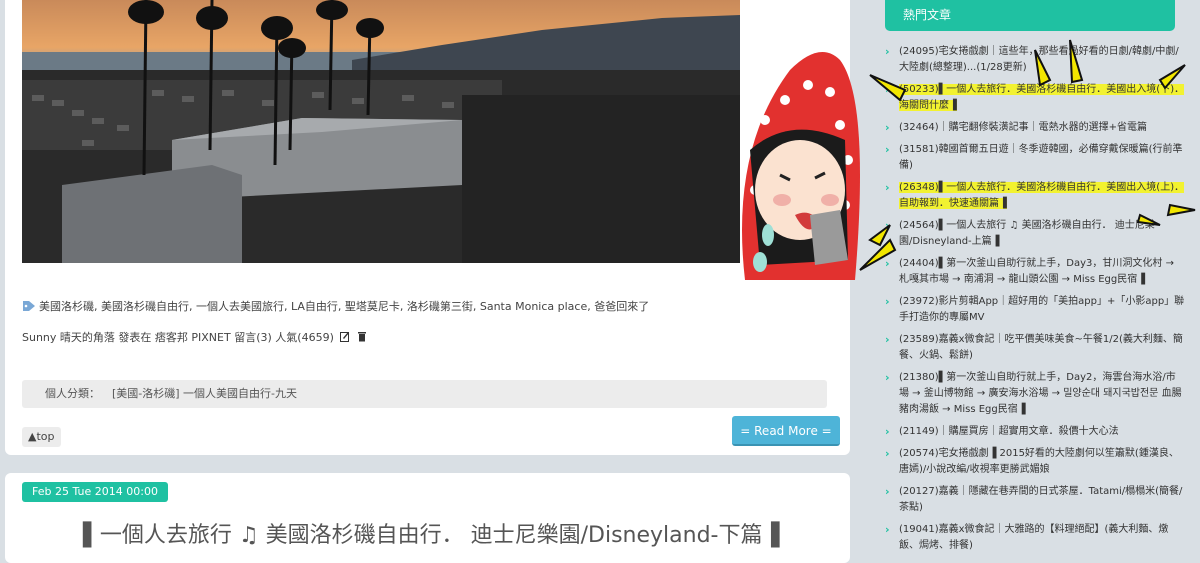 The height and width of the screenshot is (563, 1200). Describe the element at coordinates (204, 393) in the screenshot. I see `category-link: [美國-洛杉磯] 一個人美國自由行-九天` at that location.